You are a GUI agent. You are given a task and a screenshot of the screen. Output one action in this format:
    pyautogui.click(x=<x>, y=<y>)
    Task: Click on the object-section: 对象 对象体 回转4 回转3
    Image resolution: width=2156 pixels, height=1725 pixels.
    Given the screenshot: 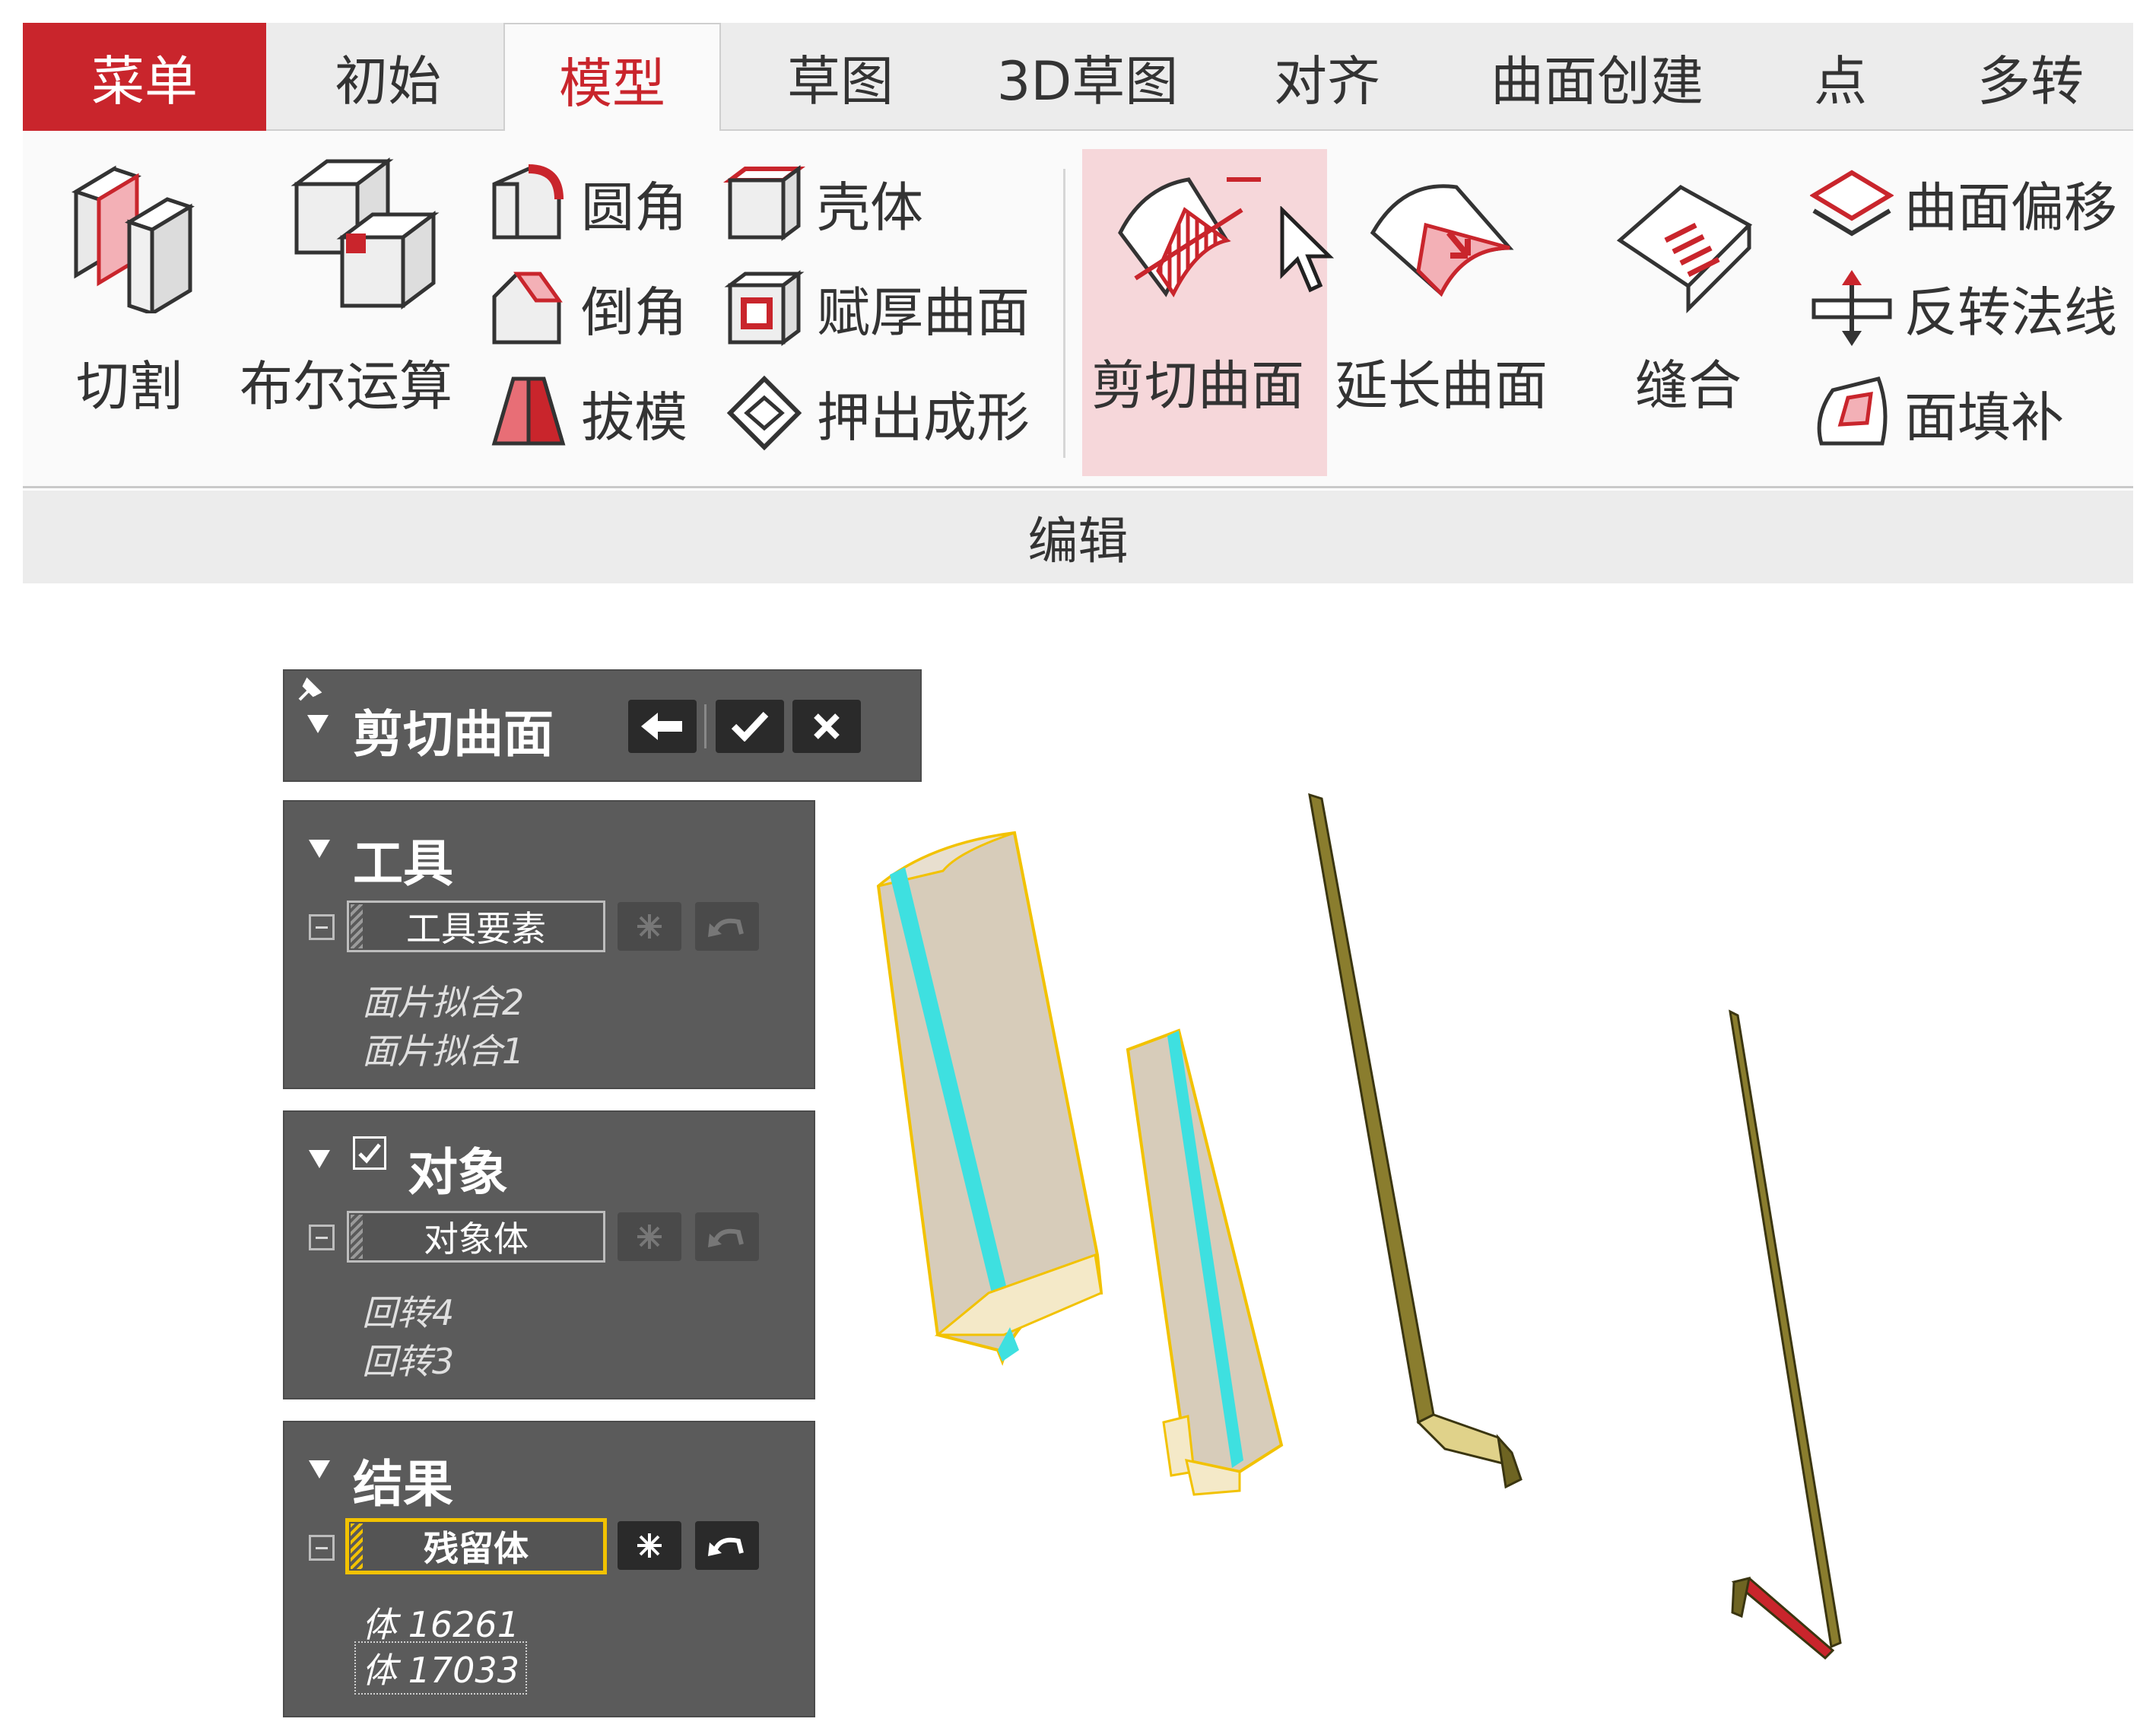 What is the action you would take?
    pyautogui.click(x=549, y=1254)
    